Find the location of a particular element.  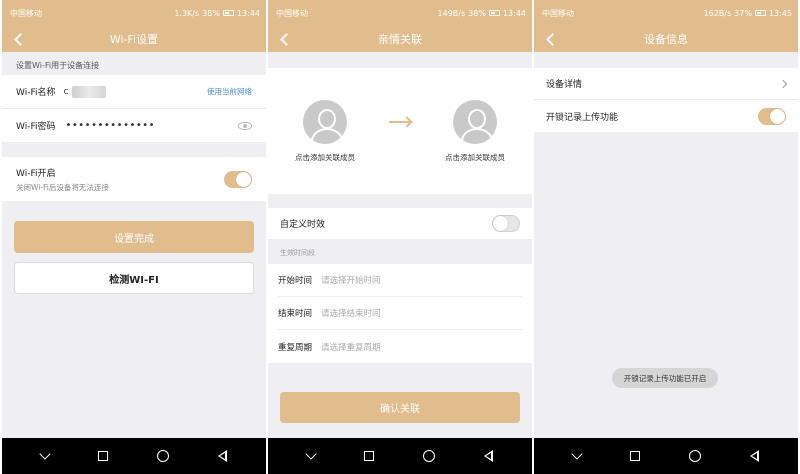

end-time-row: 结束时间 请选择结束时间 is located at coordinates (400, 313).